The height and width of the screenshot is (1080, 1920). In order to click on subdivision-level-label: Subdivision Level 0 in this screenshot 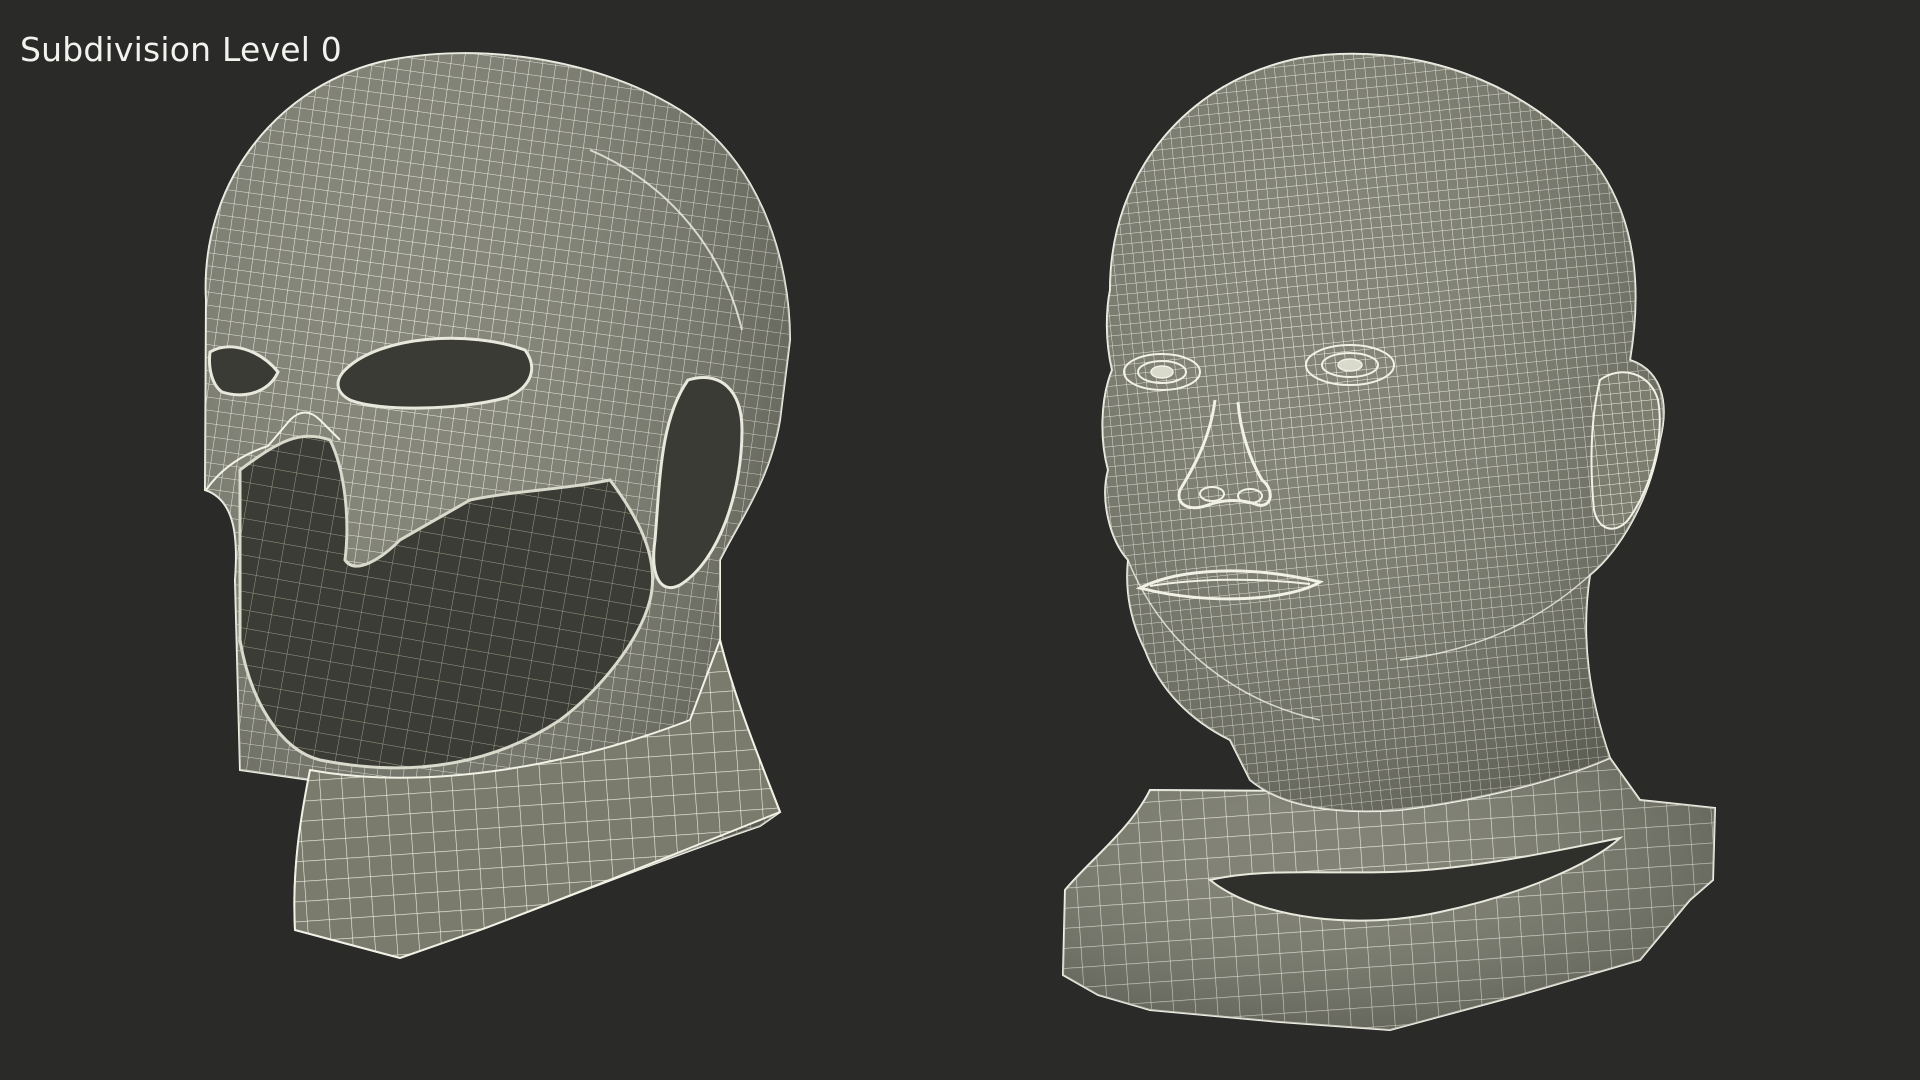, I will do `click(181, 49)`.